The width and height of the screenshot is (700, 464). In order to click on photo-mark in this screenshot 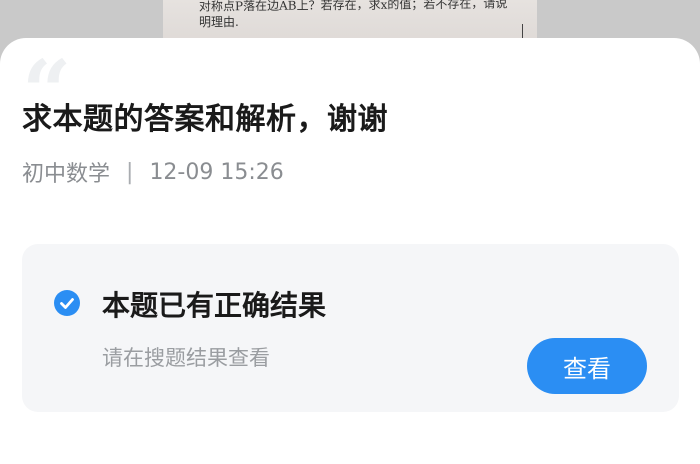, I will do `click(522, 31)`.